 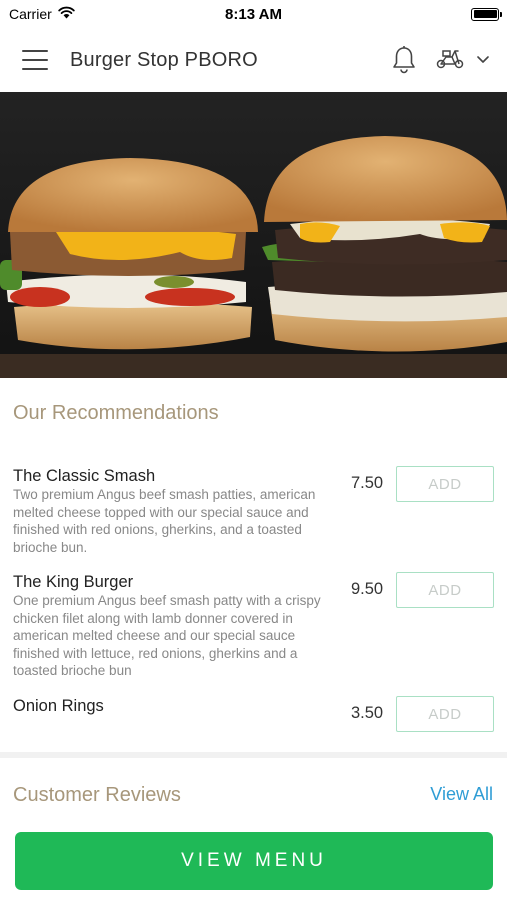 What do you see at coordinates (116, 413) in the screenshot?
I see `recommendations-title: Our Recommendations` at bounding box center [116, 413].